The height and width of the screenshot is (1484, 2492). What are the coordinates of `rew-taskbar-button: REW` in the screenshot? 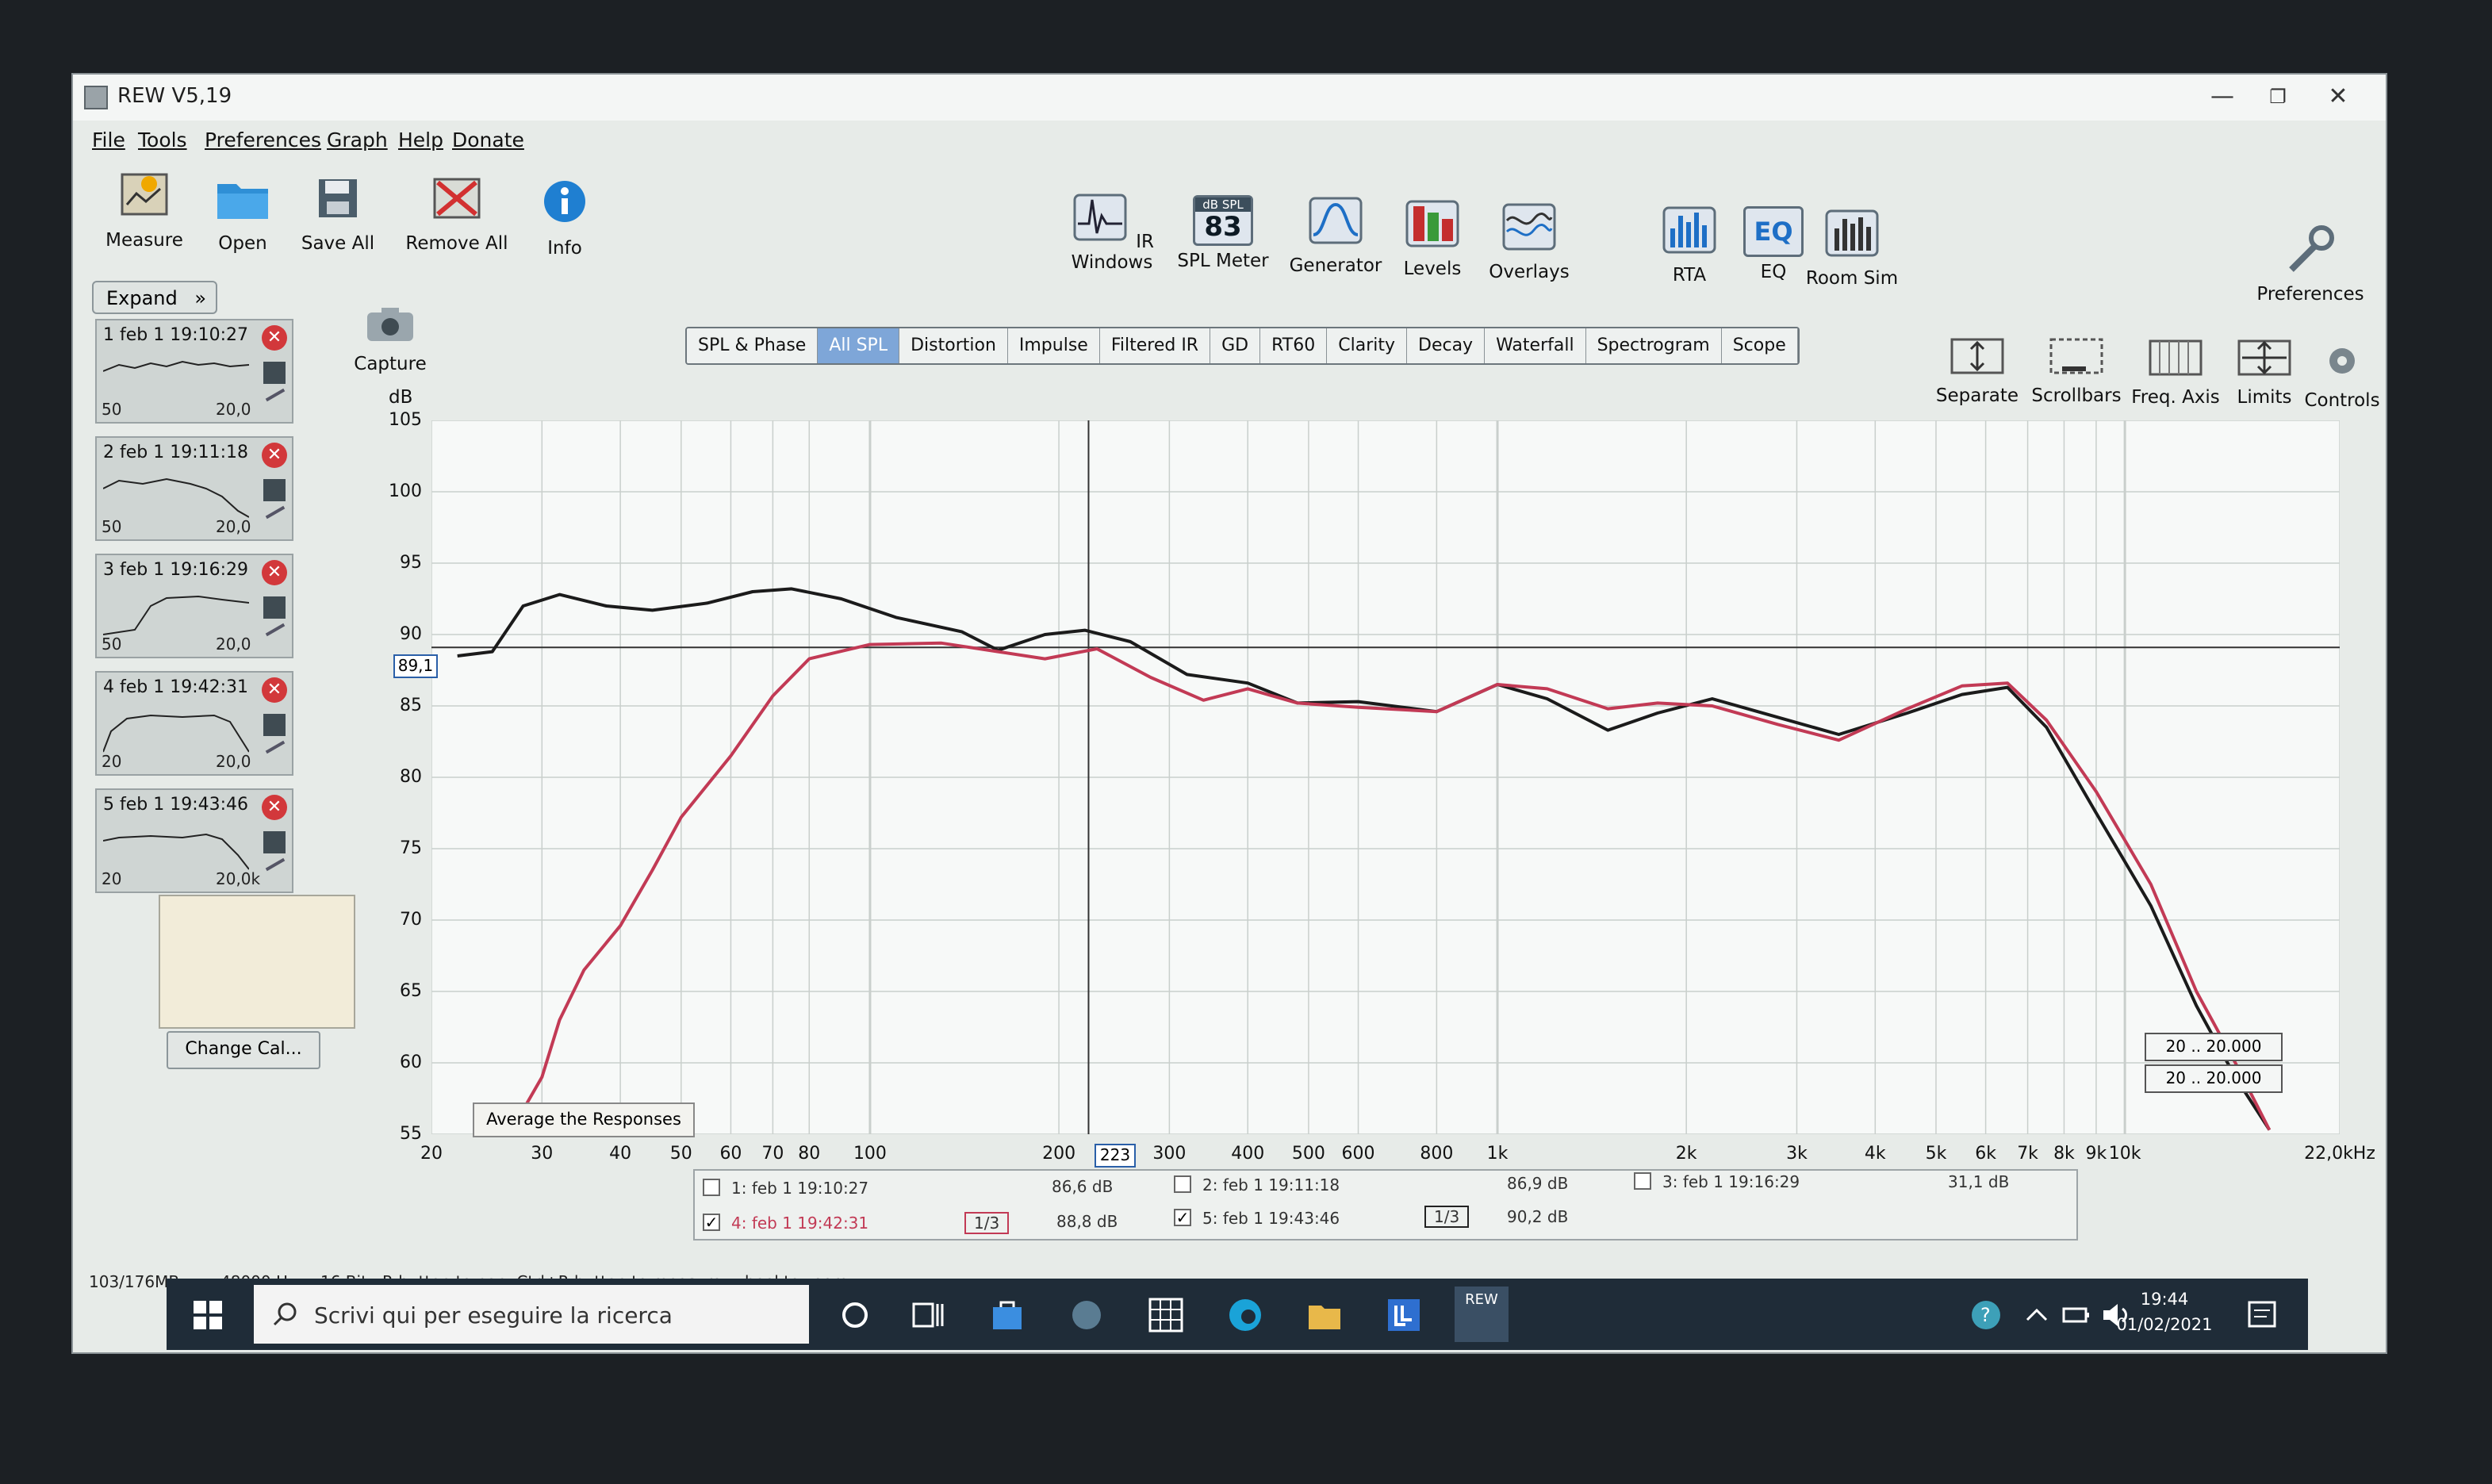 It's located at (1482, 1314).